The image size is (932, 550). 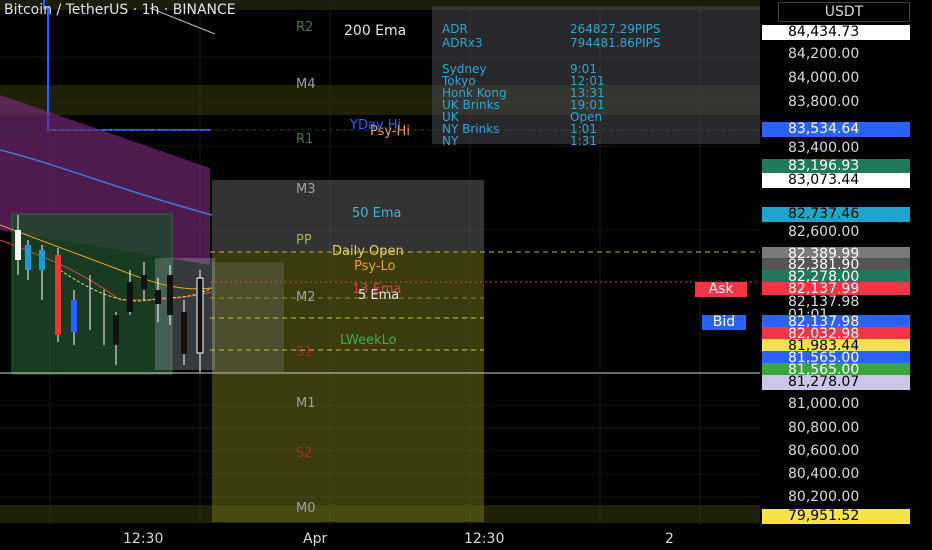 I want to click on ask-tag: Ask, so click(x=721, y=289).